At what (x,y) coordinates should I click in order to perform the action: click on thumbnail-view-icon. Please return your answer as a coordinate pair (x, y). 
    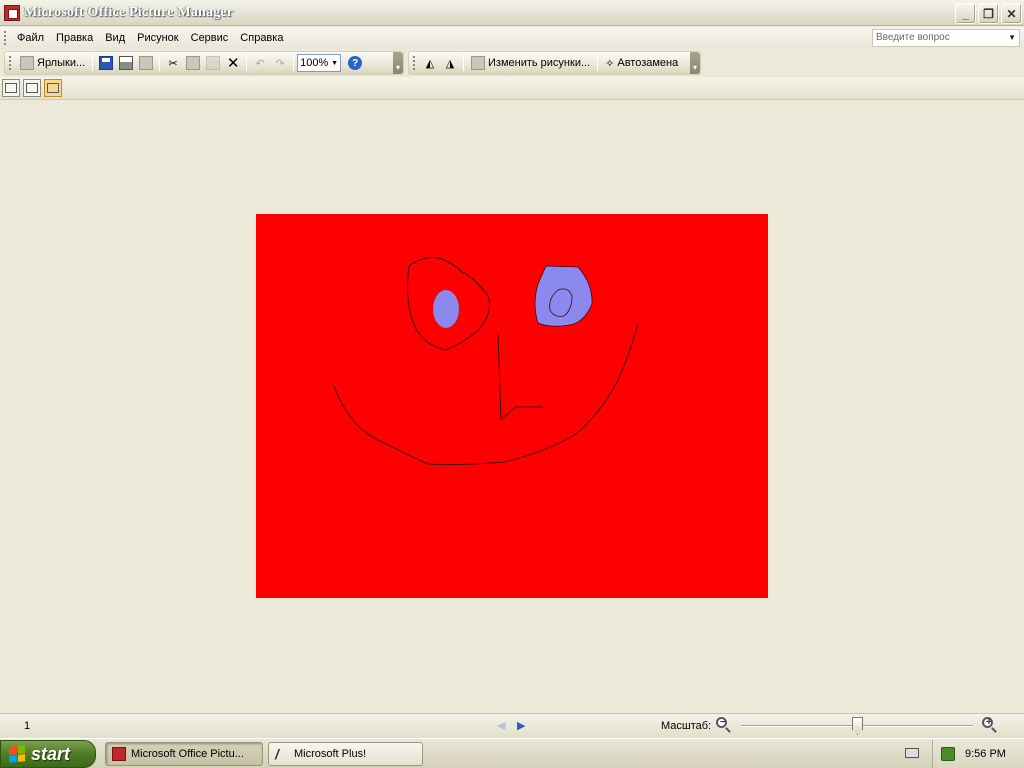
    Looking at the image, I should click on (11, 88).